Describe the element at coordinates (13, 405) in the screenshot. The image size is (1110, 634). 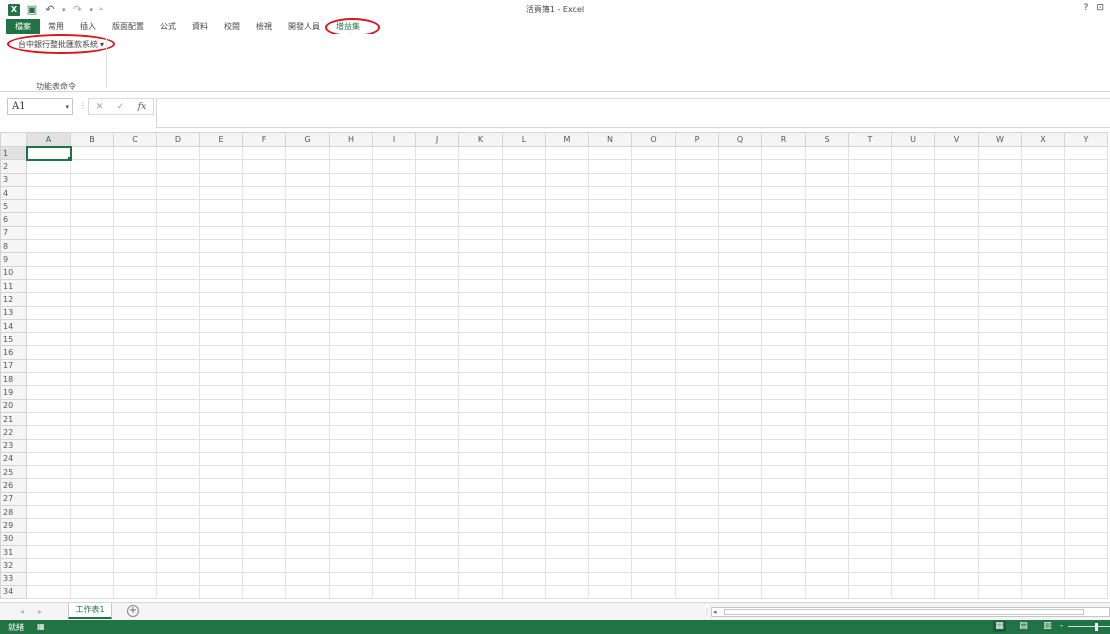
I see `row-header: 20` at that location.